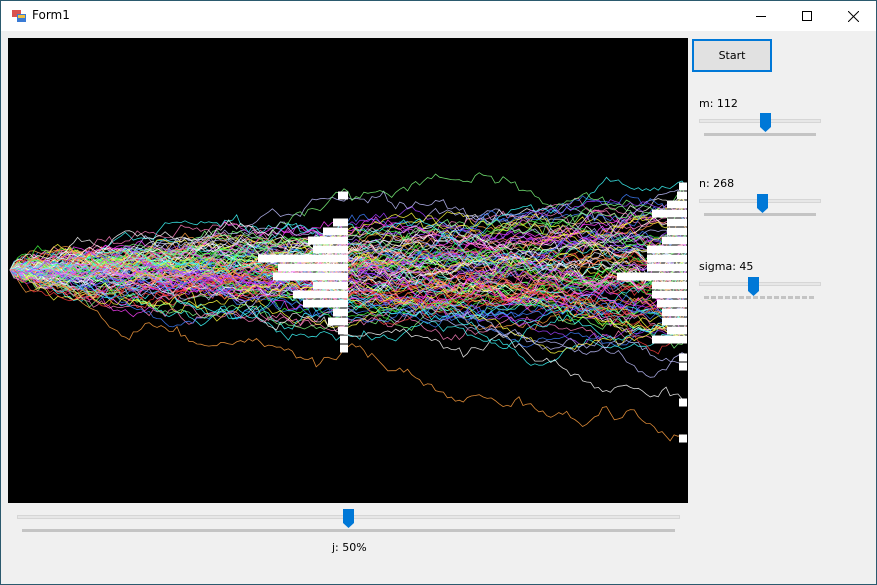  I want to click on maximize-icon, so click(807, 16).